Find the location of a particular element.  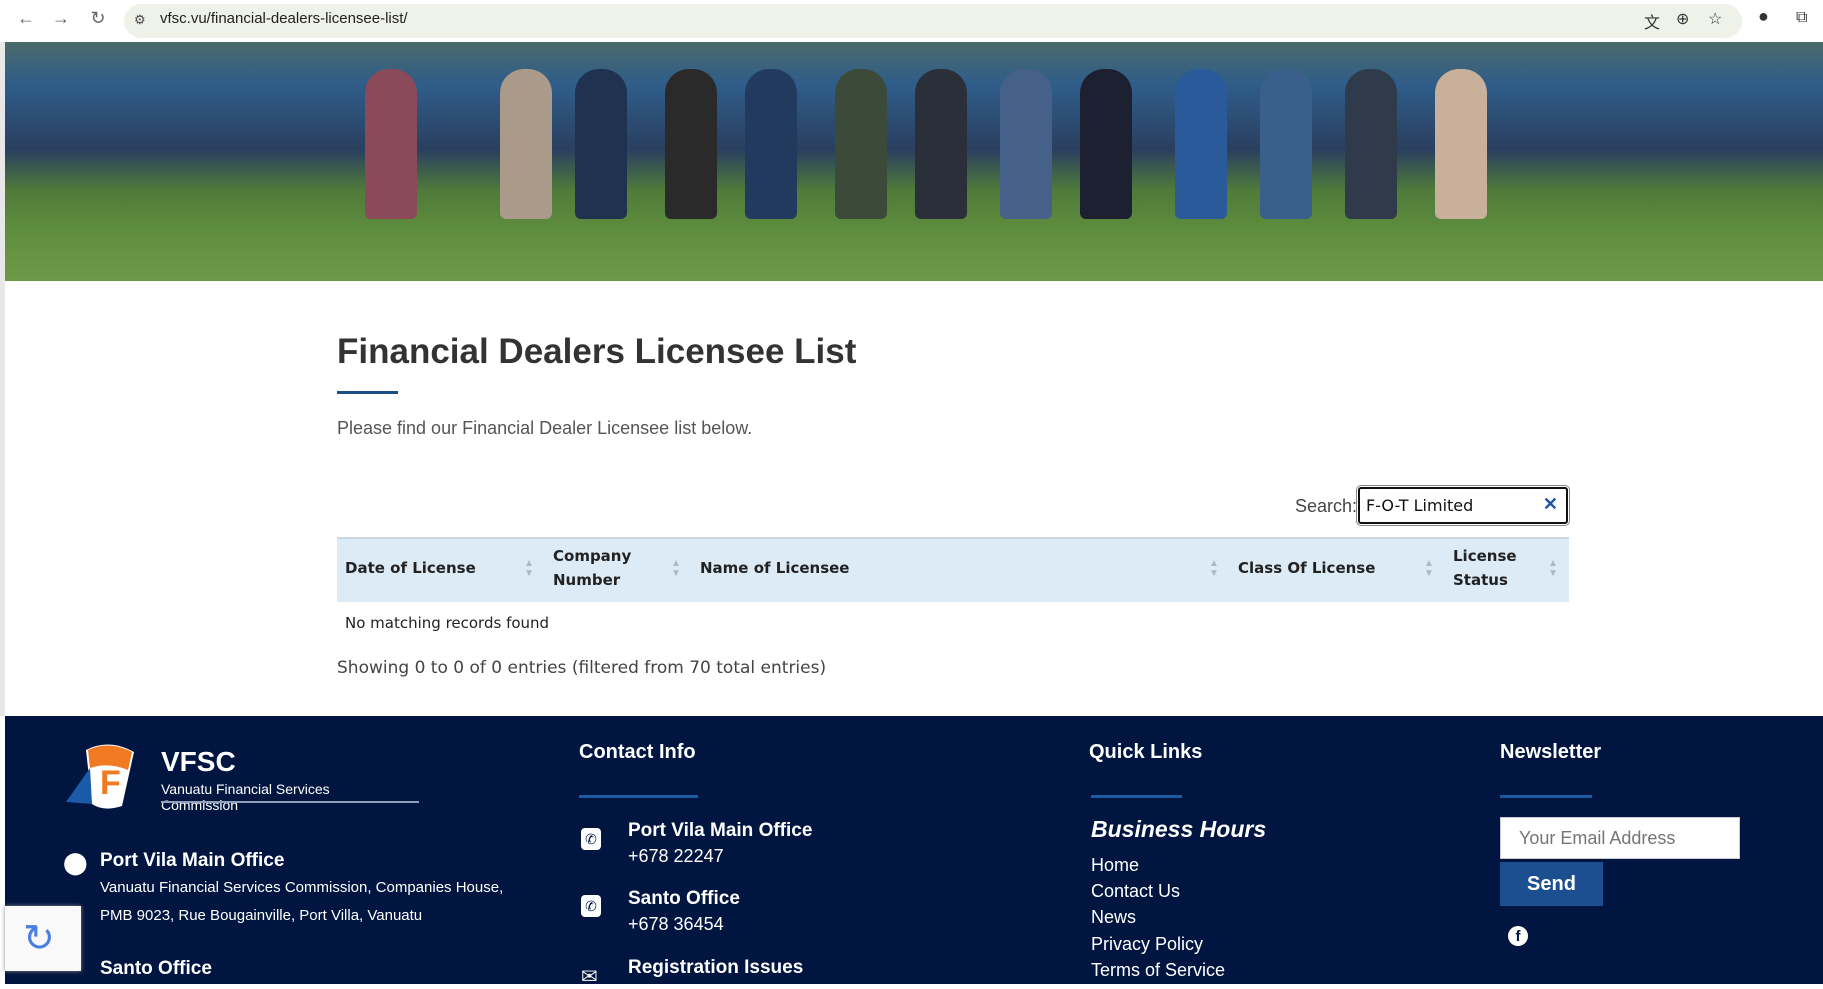

logo-full-name: Vanuatu Financial Services Commission is located at coordinates (245, 797).